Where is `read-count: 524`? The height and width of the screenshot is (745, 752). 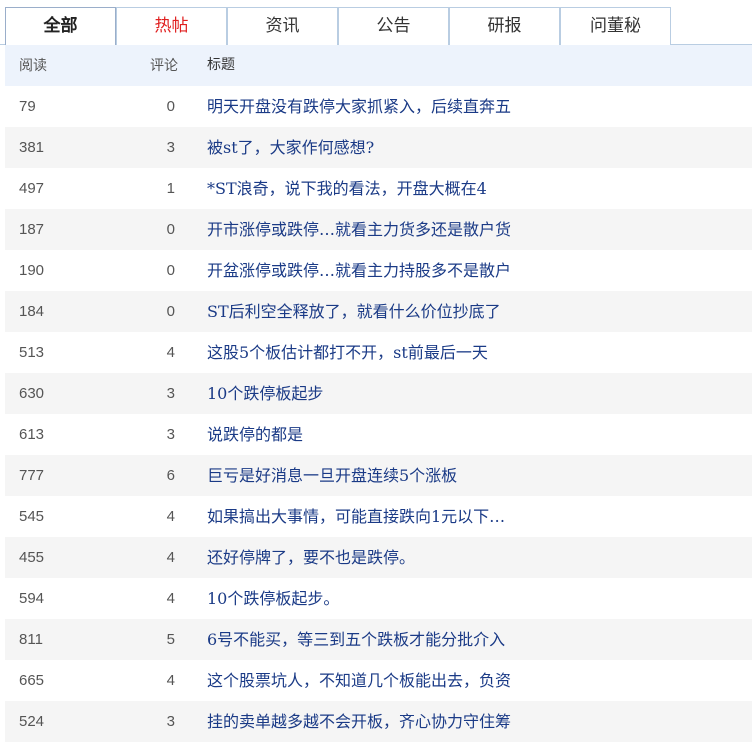
read-count: 524 is located at coordinates (32, 721).